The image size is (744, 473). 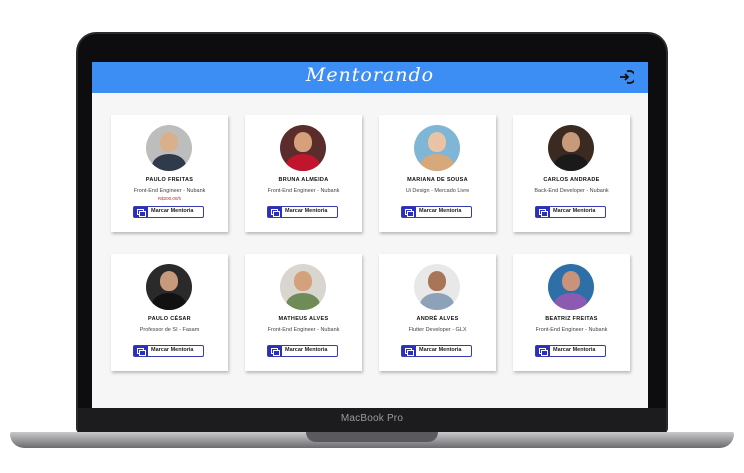 I want to click on mentor-role: Back-End Developer - Nubank, so click(x=571, y=191).